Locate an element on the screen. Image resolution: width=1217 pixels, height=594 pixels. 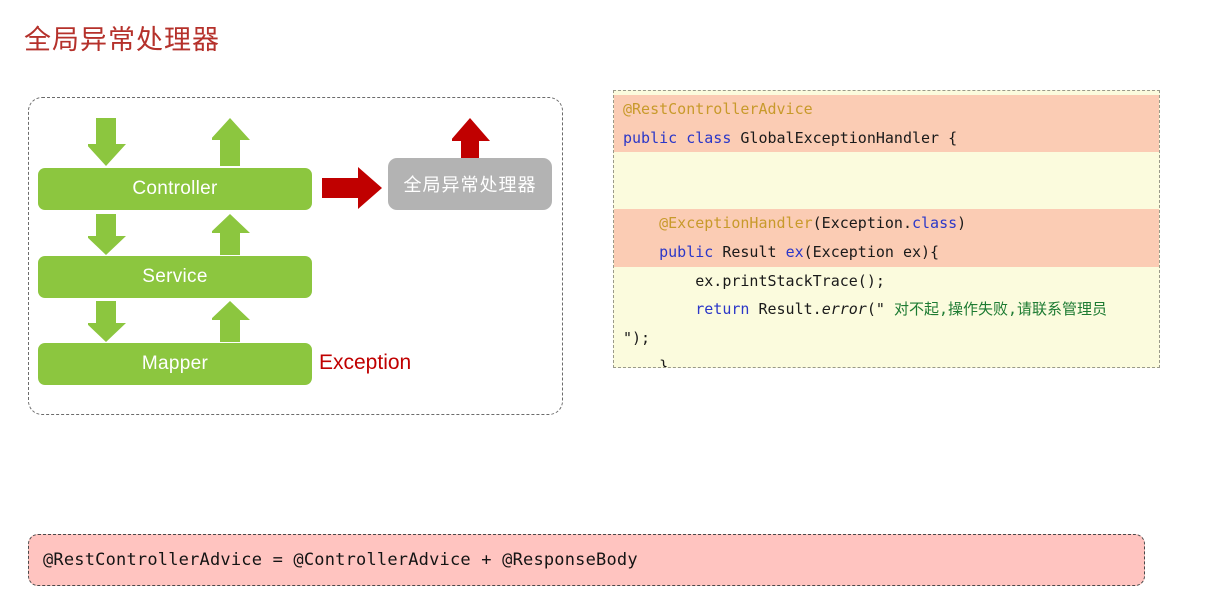
exception-label: Exception is located at coordinates (365, 362).